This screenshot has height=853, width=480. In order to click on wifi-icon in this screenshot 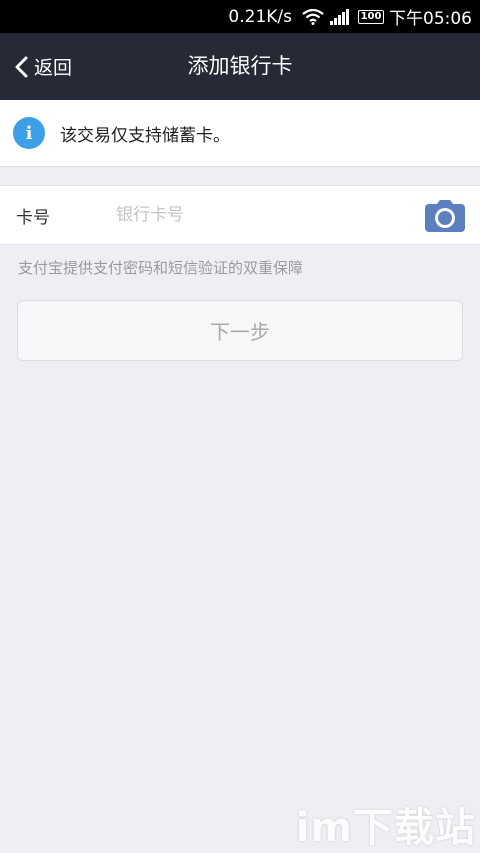, I will do `click(313, 16)`.